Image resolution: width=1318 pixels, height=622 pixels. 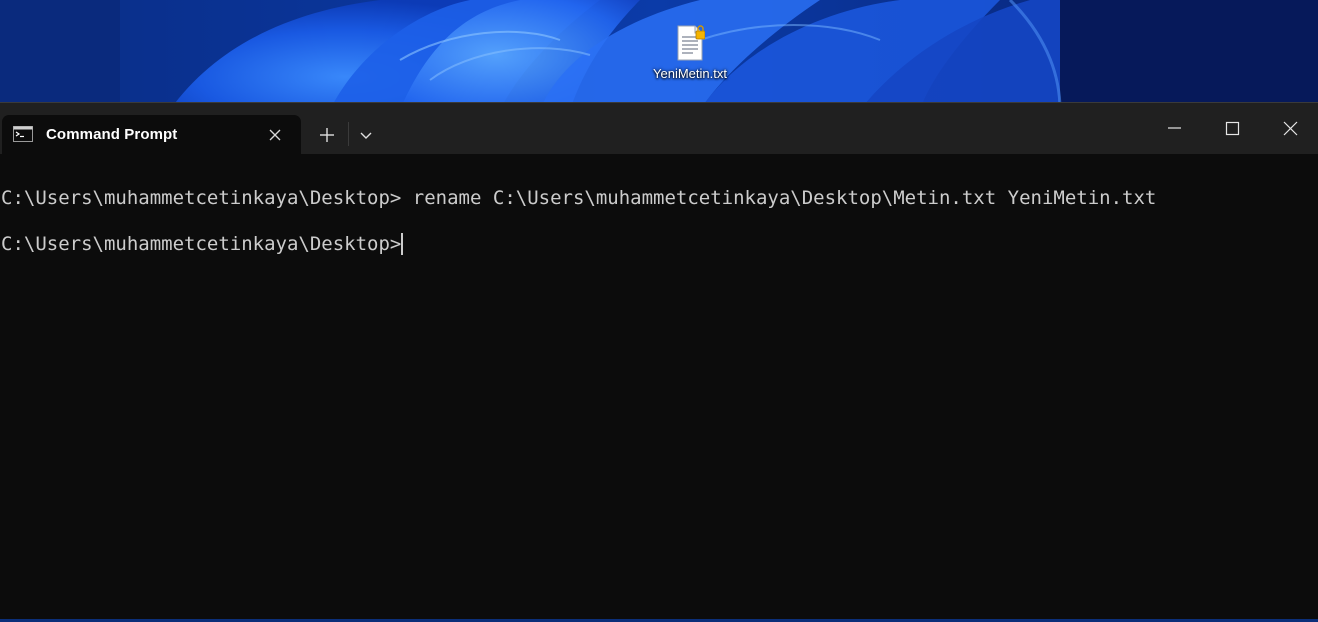 I want to click on minimize-icon, so click(x=1175, y=128).